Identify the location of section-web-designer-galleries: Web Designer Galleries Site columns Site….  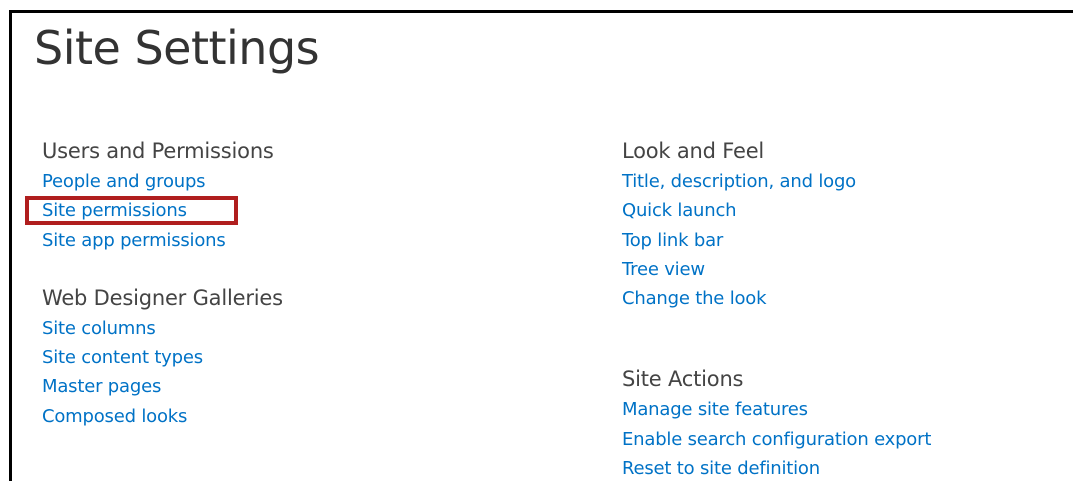
(282, 357).